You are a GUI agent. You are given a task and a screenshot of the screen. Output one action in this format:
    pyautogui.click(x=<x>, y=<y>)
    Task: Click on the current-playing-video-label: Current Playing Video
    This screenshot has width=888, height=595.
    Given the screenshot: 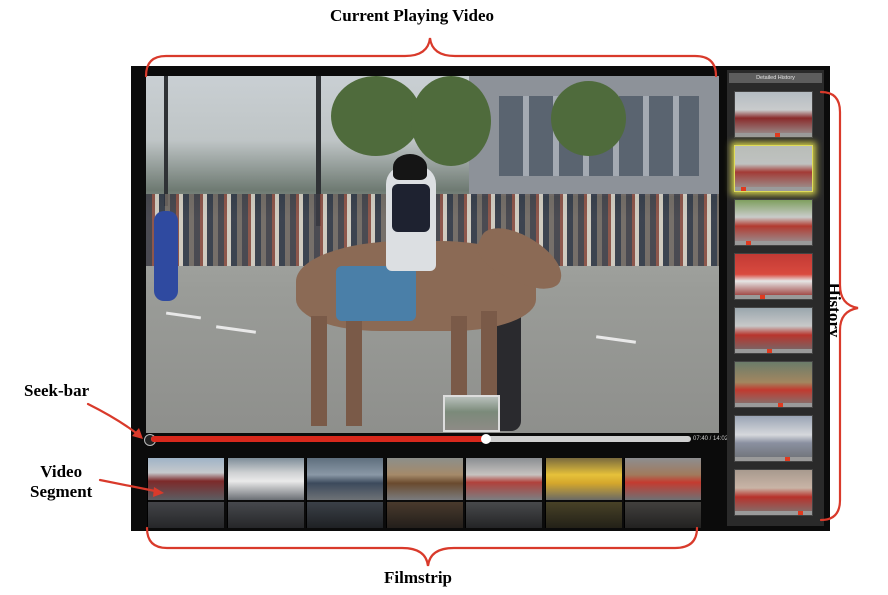 What is the action you would take?
    pyautogui.click(x=412, y=15)
    